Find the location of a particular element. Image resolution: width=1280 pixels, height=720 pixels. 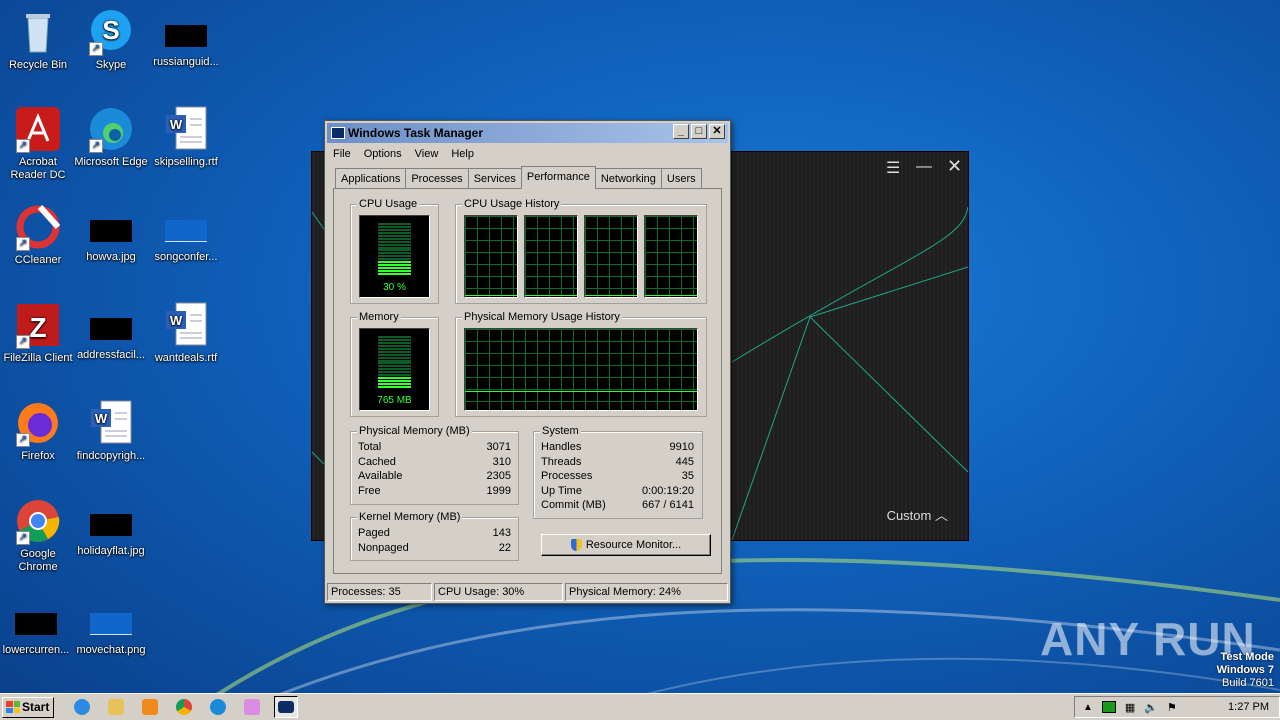

memory-bars is located at coordinates (394, 361).